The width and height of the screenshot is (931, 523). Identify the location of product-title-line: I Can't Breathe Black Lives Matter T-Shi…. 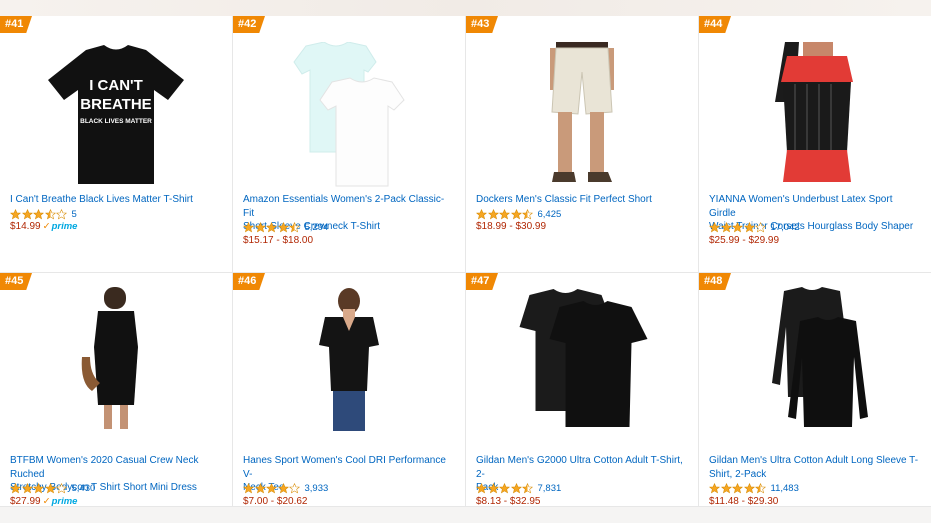
(115, 200).